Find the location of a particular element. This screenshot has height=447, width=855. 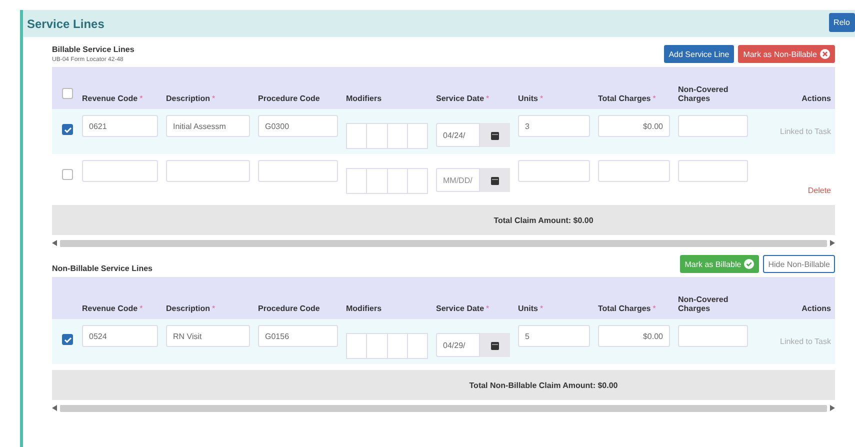

total-charges-field is located at coordinates (634, 171).